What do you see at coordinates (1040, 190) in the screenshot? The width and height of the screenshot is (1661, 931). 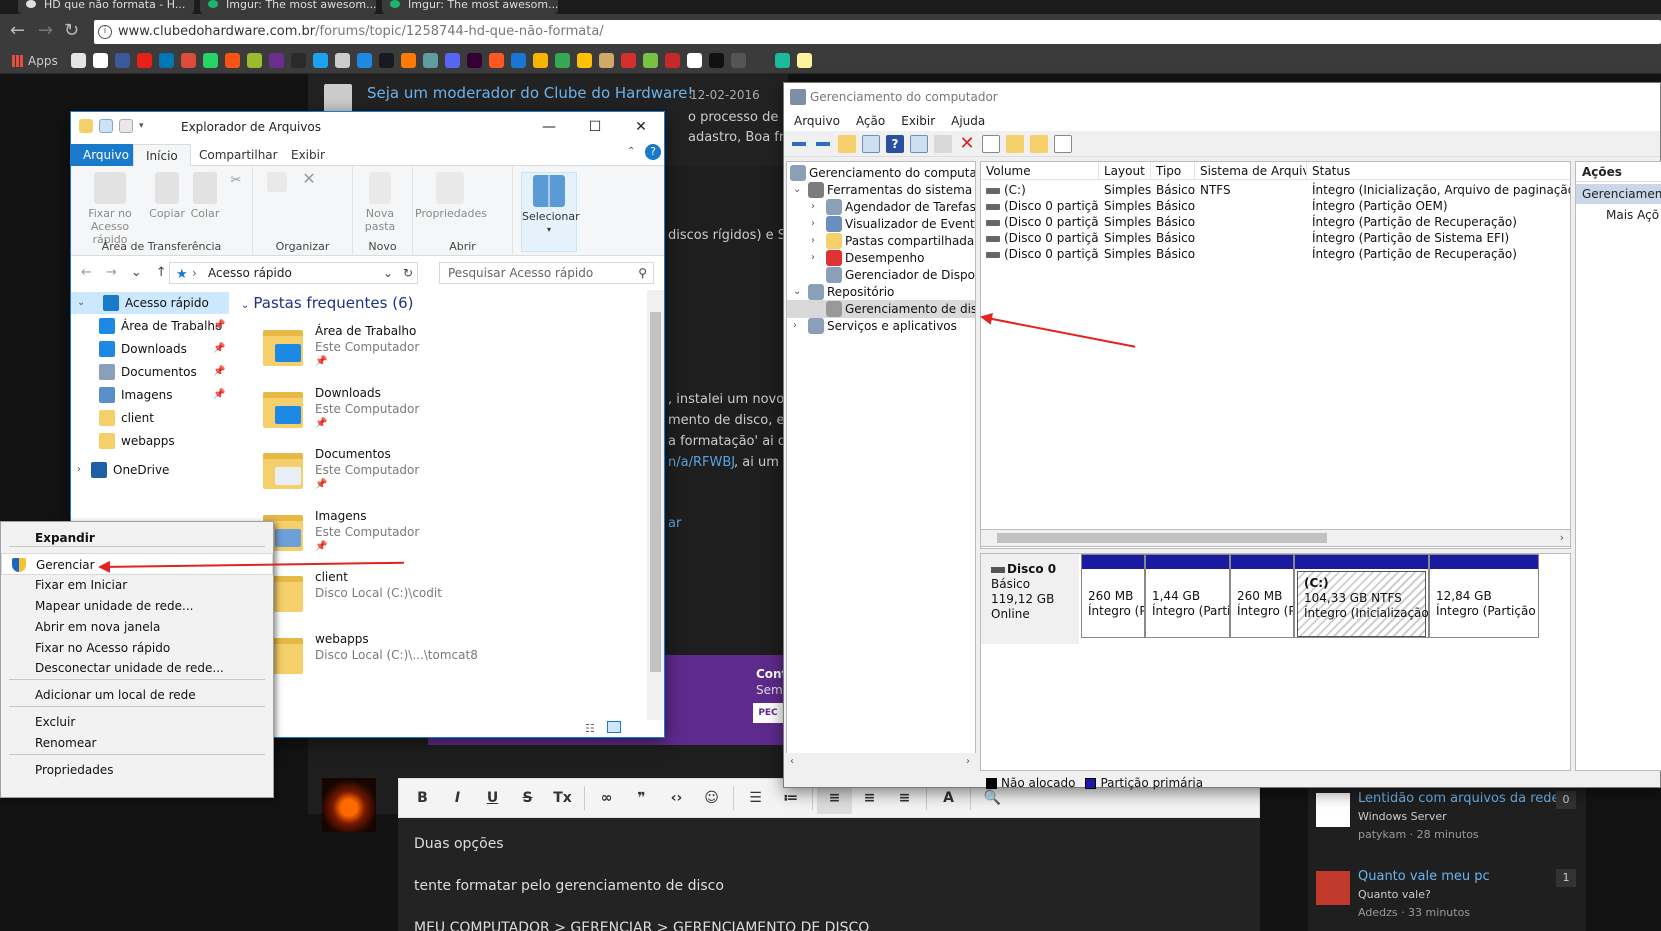 I see `volume-cell: (C:)` at bounding box center [1040, 190].